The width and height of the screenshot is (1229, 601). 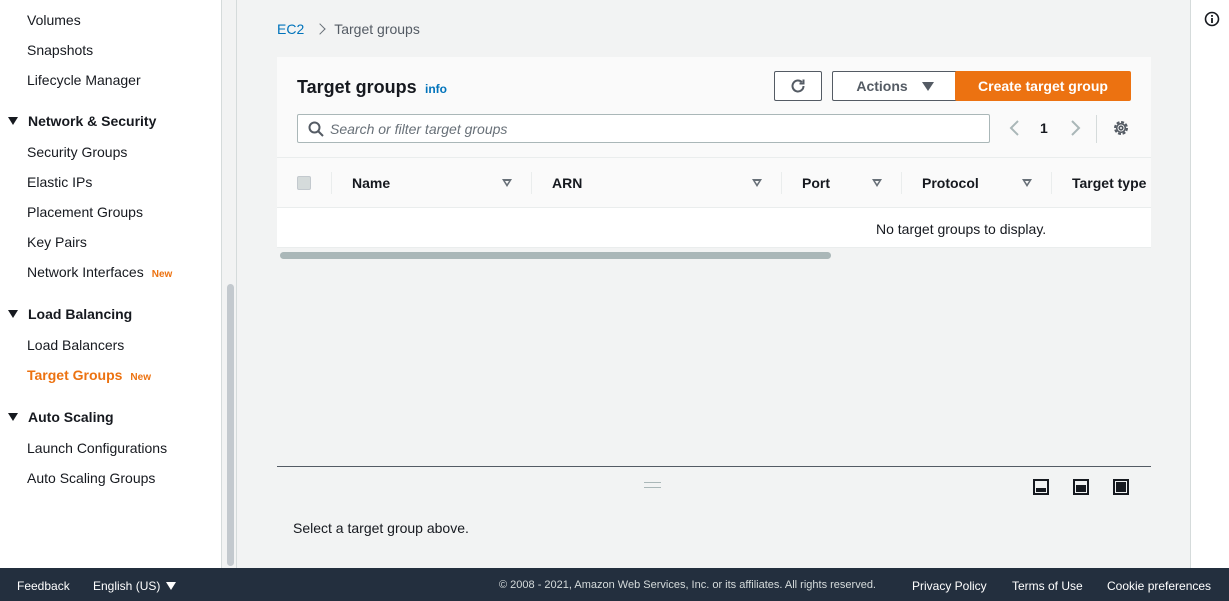 What do you see at coordinates (1015, 128) in the screenshot?
I see `chevron-left-icon` at bounding box center [1015, 128].